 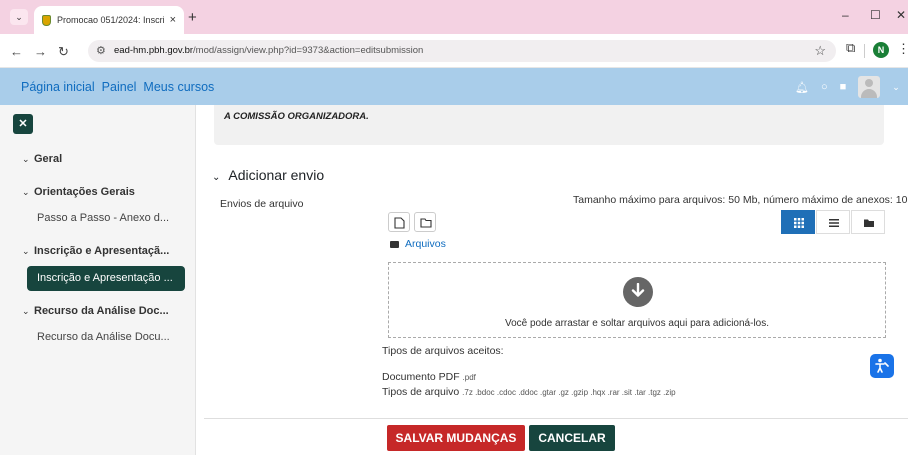 I want to click on section-general: ⌄ Geral, so click(x=42, y=159).